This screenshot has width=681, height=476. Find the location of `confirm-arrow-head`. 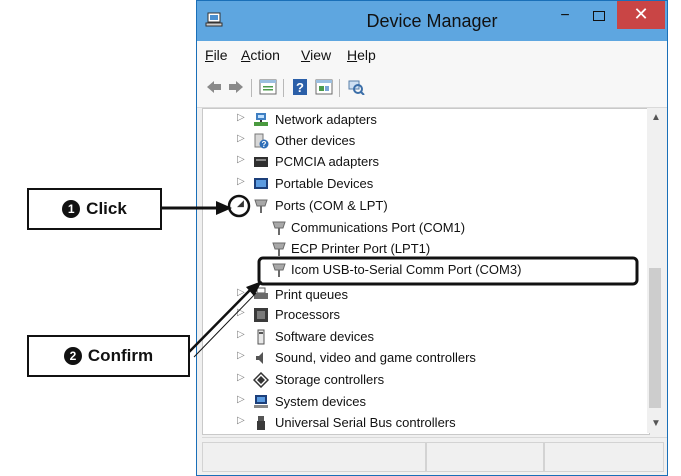

confirm-arrow-head is located at coordinates (254, 288).